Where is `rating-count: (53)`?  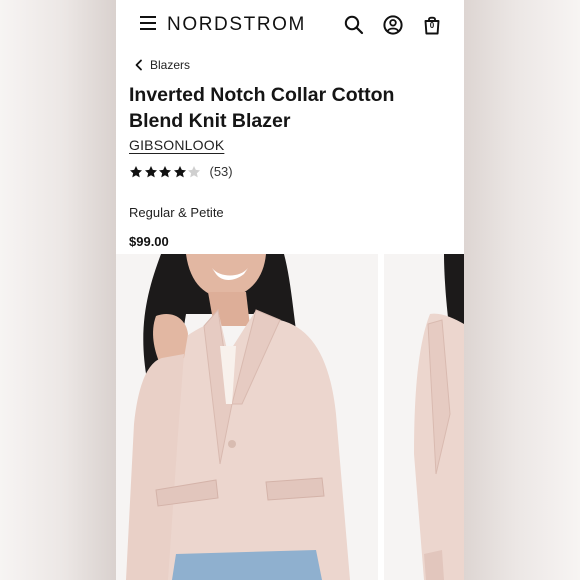
rating-count: (53) is located at coordinates (221, 171).